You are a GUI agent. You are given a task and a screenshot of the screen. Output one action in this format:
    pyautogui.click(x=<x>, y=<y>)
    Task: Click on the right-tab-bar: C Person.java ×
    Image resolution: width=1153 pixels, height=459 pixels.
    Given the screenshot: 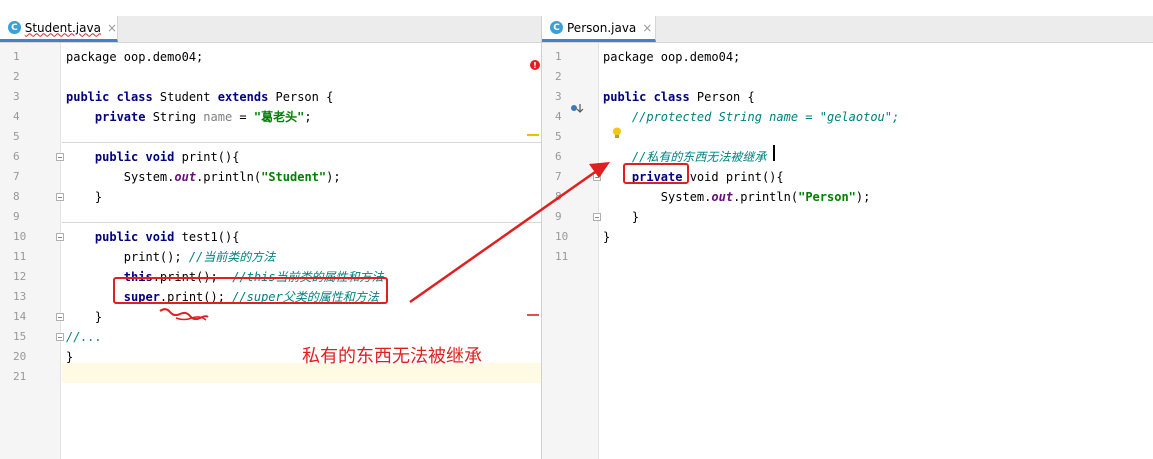 What is the action you would take?
    pyautogui.click(x=847, y=29)
    